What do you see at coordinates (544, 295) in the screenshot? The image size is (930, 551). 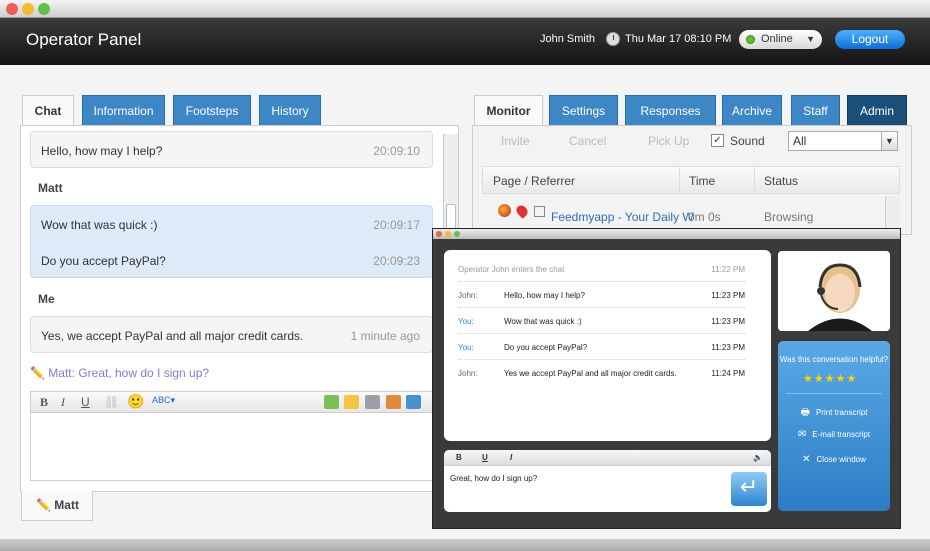 I see `line-text: Hello, how may I help?` at bounding box center [544, 295].